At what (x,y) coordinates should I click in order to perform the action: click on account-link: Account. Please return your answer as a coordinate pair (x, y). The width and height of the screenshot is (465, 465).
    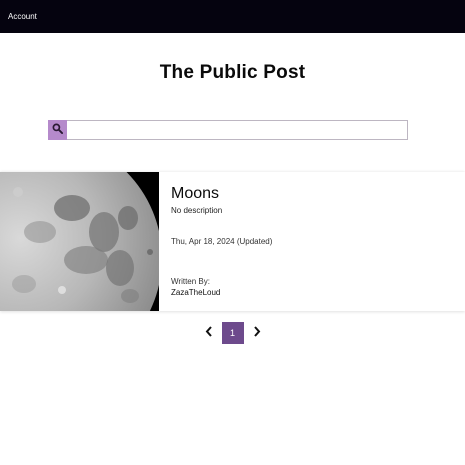
    Looking at the image, I should click on (22, 16).